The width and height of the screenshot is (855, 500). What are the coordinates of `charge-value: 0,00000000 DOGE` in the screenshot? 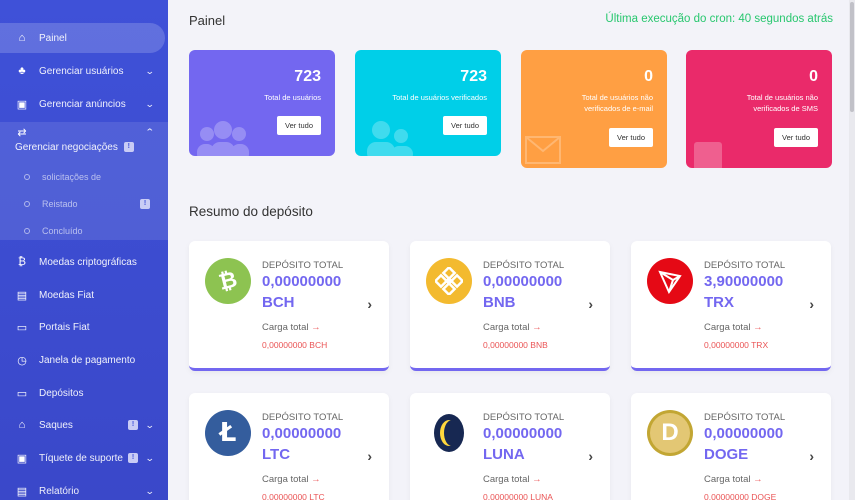 It's located at (740, 496).